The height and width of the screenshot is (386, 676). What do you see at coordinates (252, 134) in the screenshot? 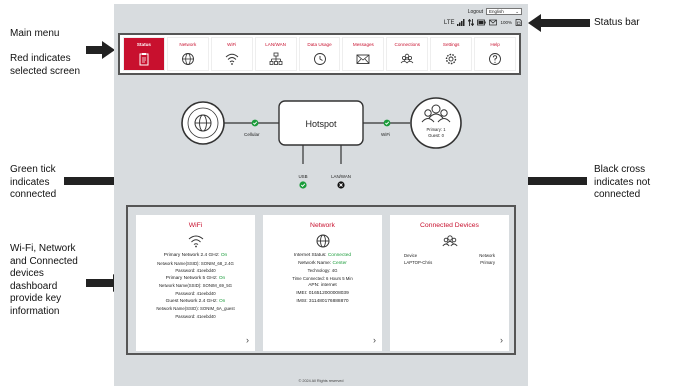
I see `cellular-label: Cellular` at bounding box center [252, 134].